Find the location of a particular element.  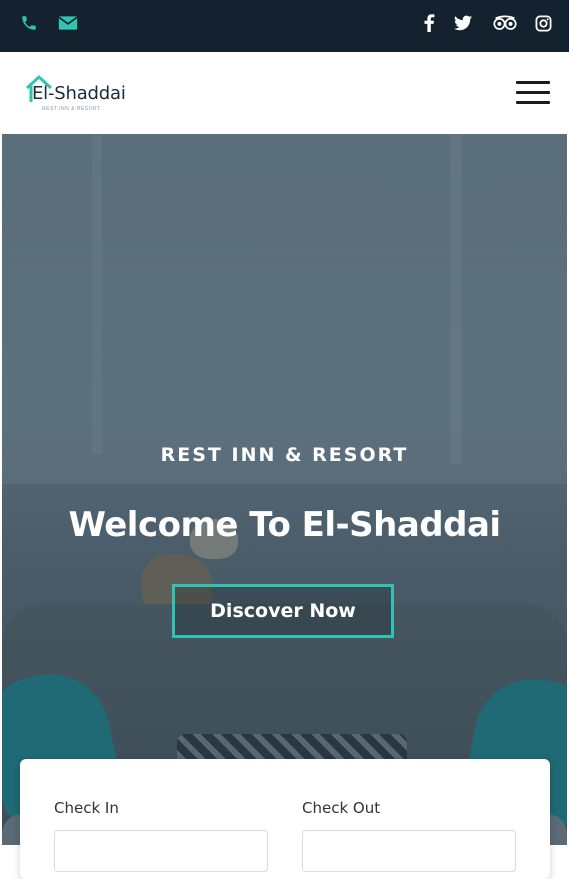

logo: El-Shaddai REST INN & RESORT is located at coordinates (89, 94).